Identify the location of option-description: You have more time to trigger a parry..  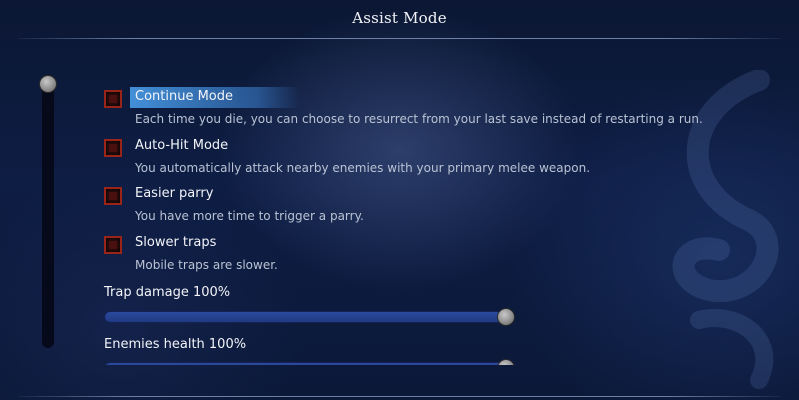
(249, 216).